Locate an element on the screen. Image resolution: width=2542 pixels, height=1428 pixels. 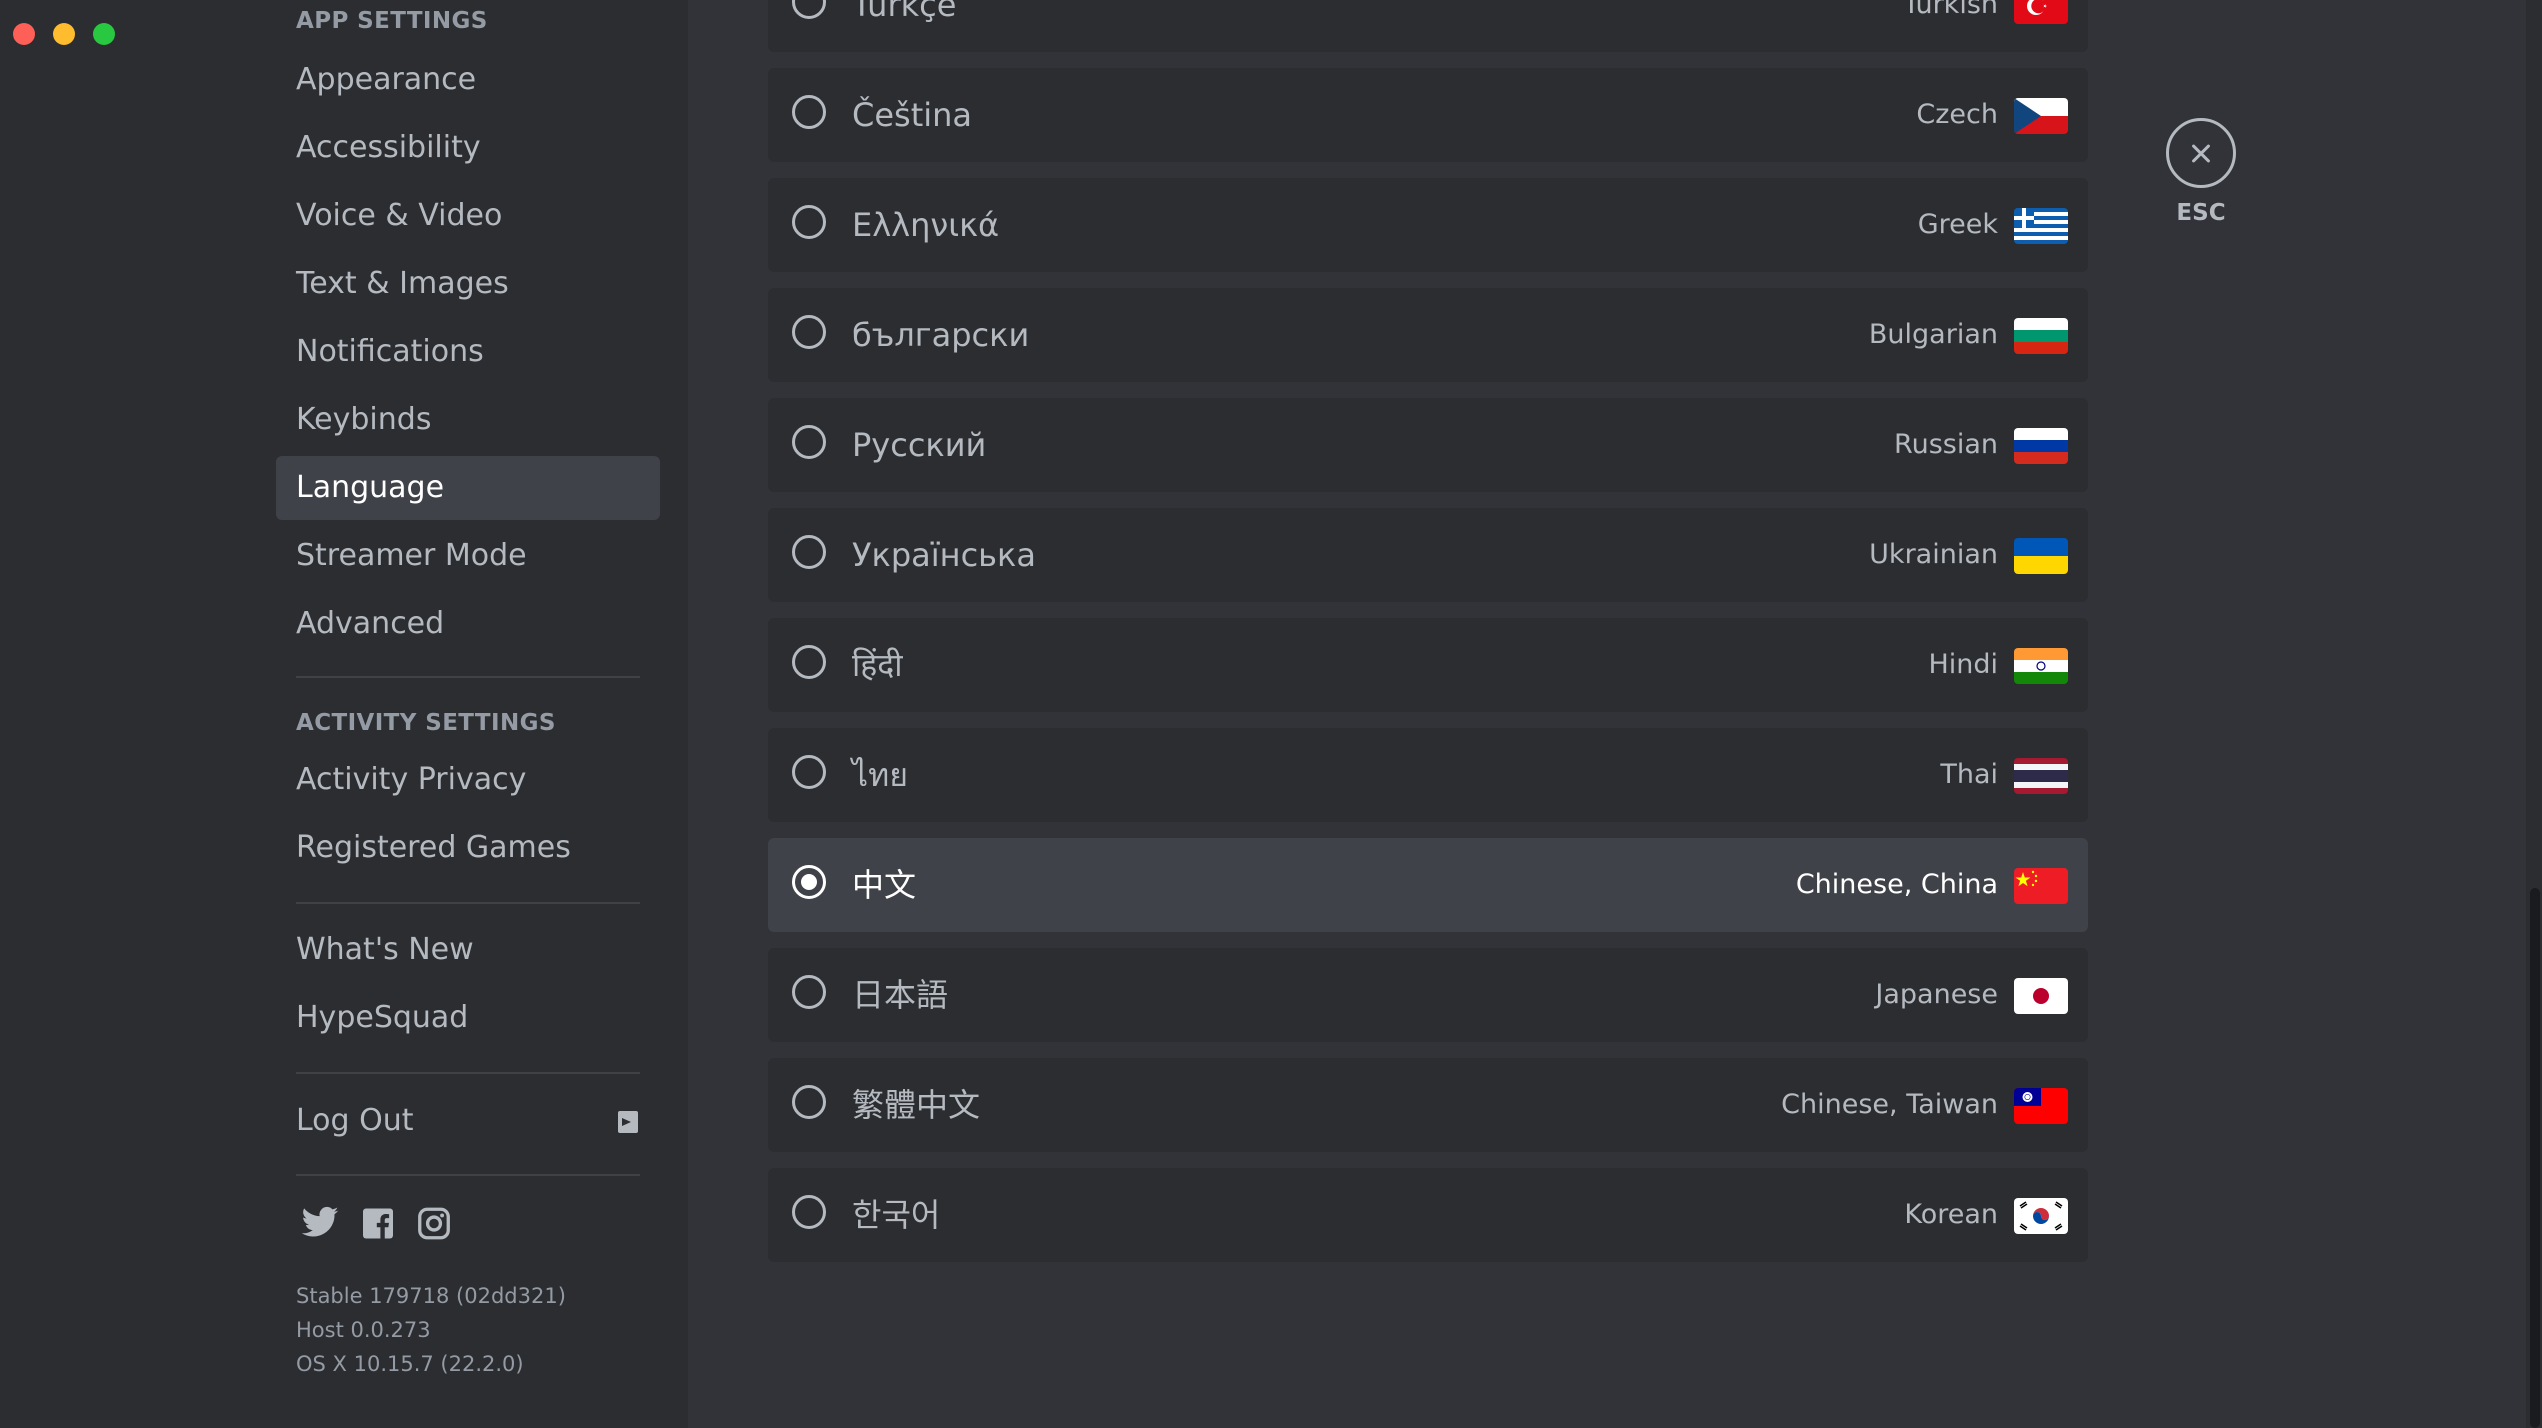
sidebar-item-hypesquad: HypeSquad is located at coordinates (468, 1018).